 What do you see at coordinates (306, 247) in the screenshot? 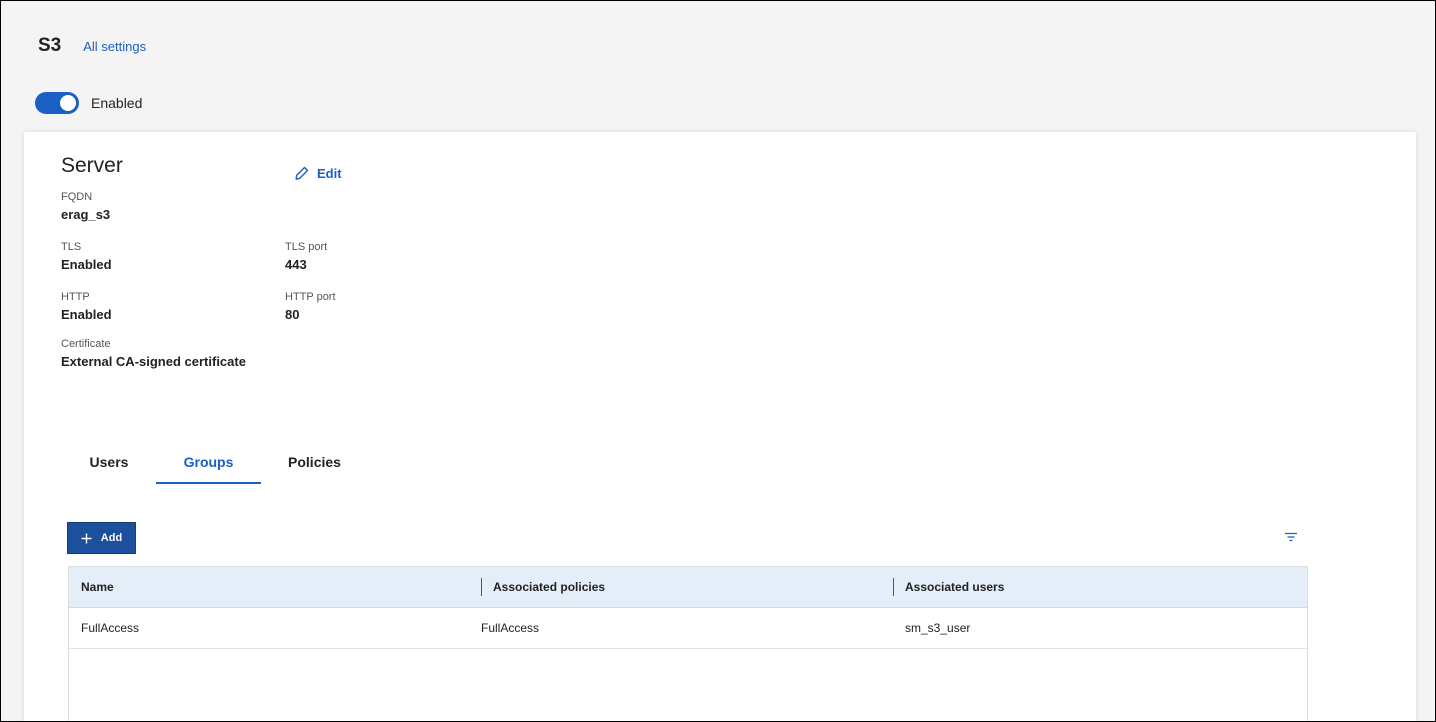
I see `tls-port-key: TLS port` at bounding box center [306, 247].